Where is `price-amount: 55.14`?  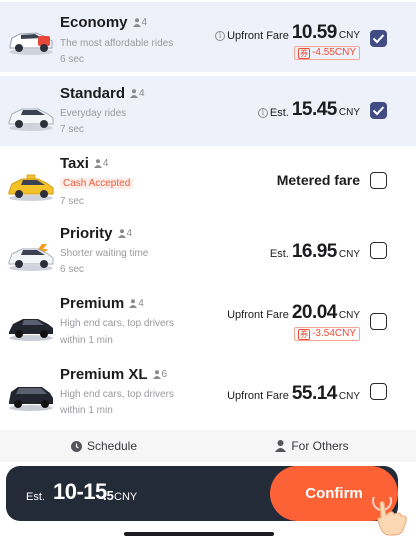 price-amount: 55.14 is located at coordinates (314, 393).